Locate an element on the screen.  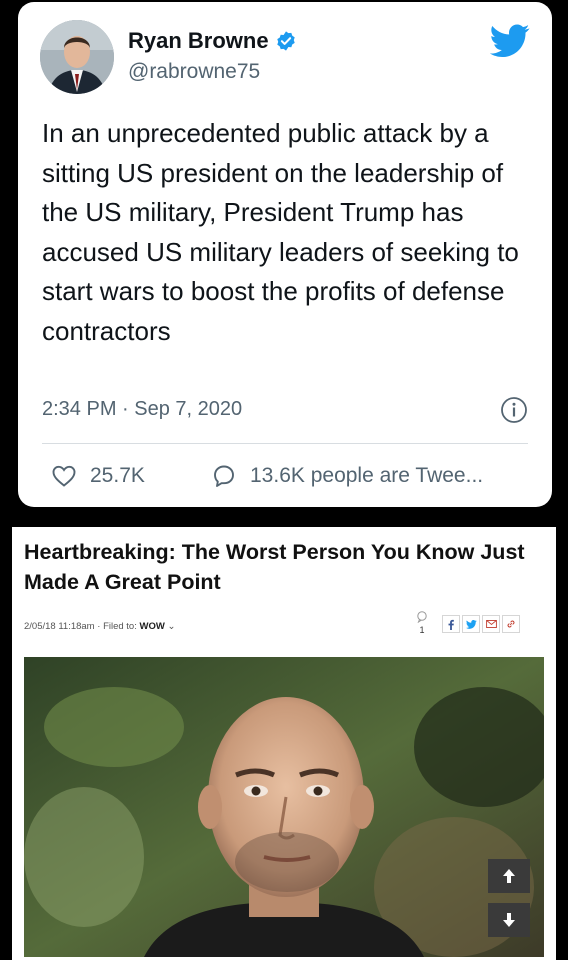
author-handle: @rabrowne75 is located at coordinates (194, 72).